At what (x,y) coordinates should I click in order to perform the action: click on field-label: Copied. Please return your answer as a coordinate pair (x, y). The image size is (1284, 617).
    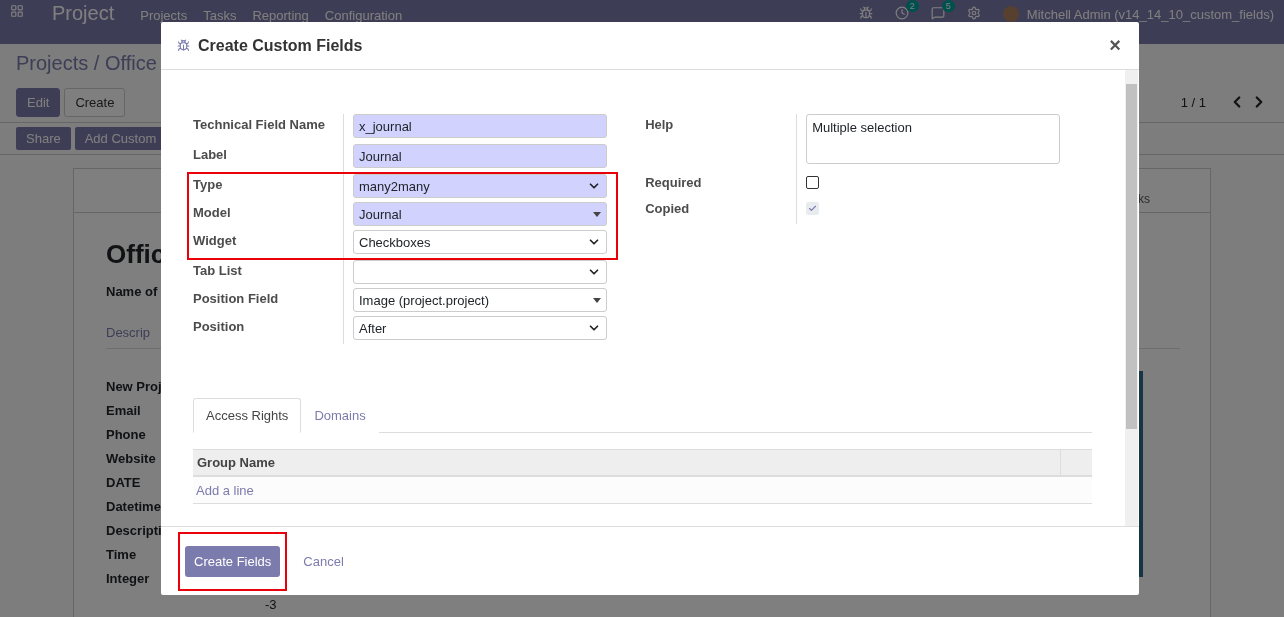
    Looking at the image, I should click on (668, 209).